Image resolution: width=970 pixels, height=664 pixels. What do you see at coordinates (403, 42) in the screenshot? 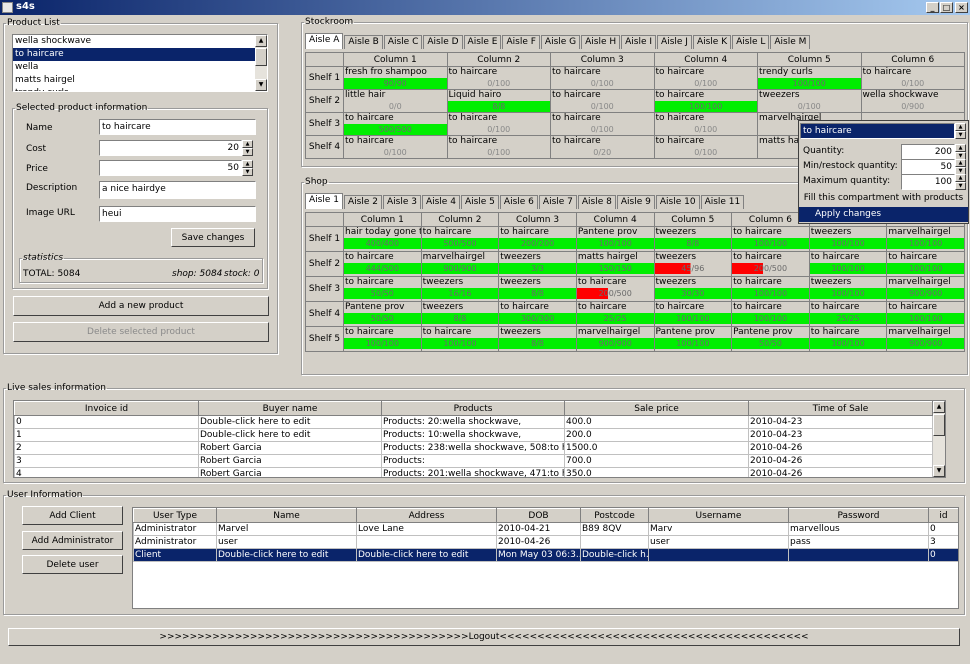
I see `tab-aisle-c: Aisle C` at bounding box center [403, 42].